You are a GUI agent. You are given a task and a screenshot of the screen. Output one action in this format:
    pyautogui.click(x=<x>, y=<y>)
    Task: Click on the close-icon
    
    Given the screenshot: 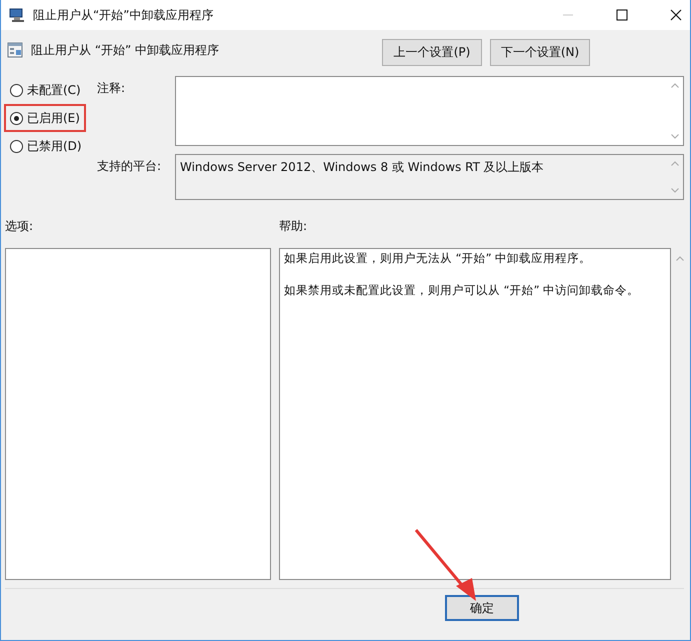 What is the action you would take?
    pyautogui.click(x=676, y=15)
    